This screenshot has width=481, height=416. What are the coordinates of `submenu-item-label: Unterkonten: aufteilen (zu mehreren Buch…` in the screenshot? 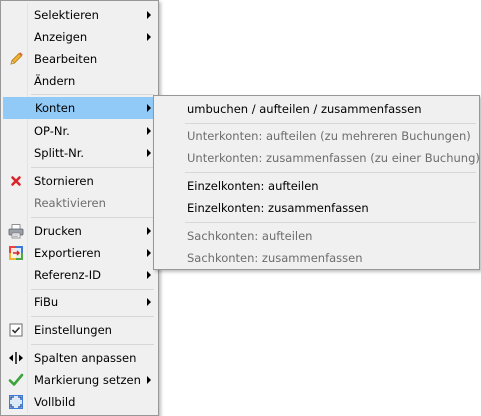 It's located at (329, 136).